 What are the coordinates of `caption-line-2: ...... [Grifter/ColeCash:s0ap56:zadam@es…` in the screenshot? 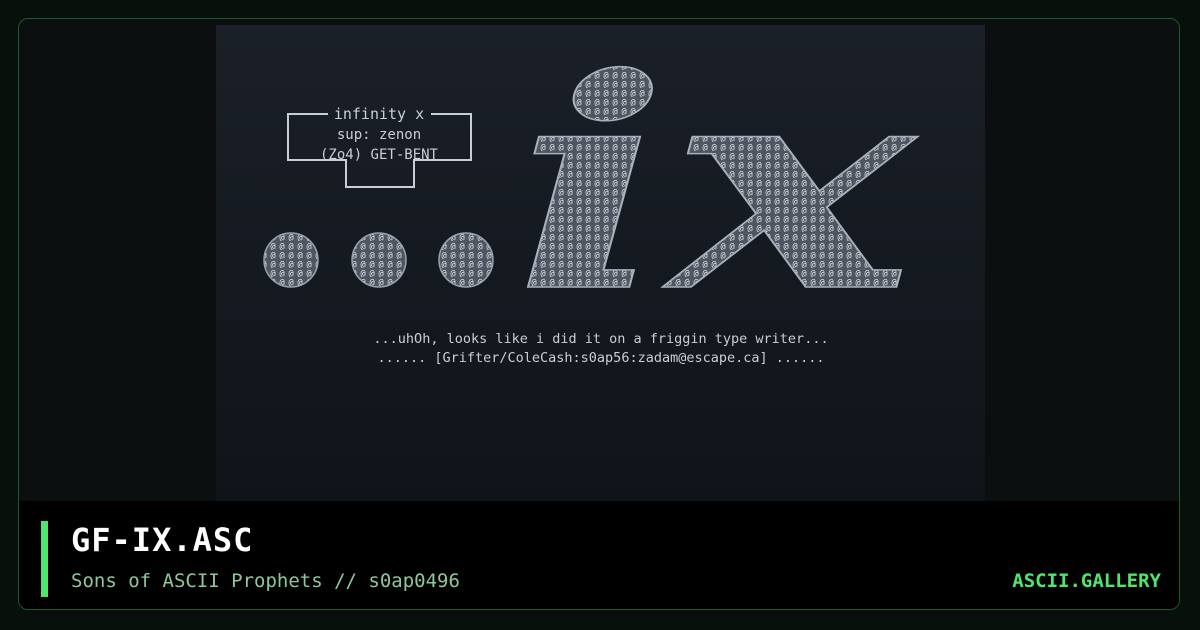 It's located at (600, 358).